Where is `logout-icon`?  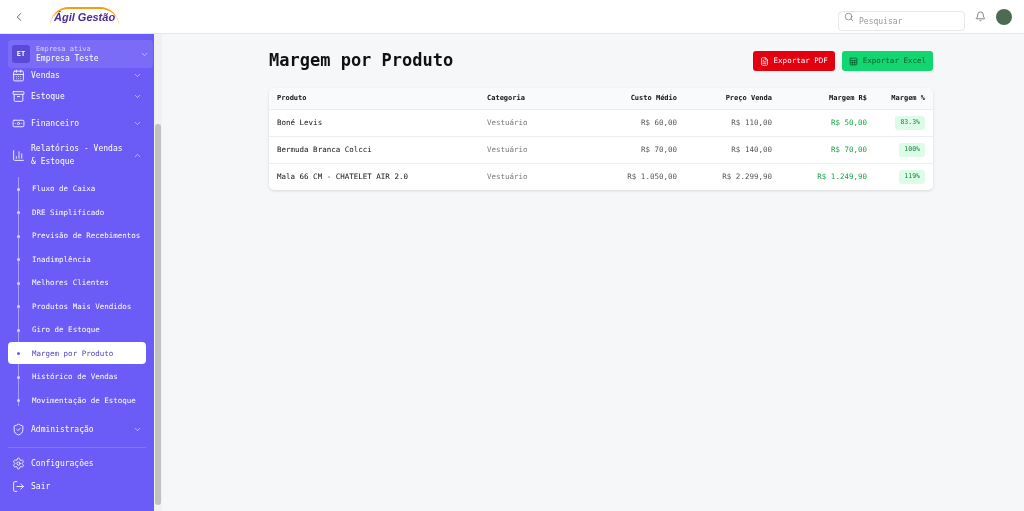 logout-icon is located at coordinates (18, 486).